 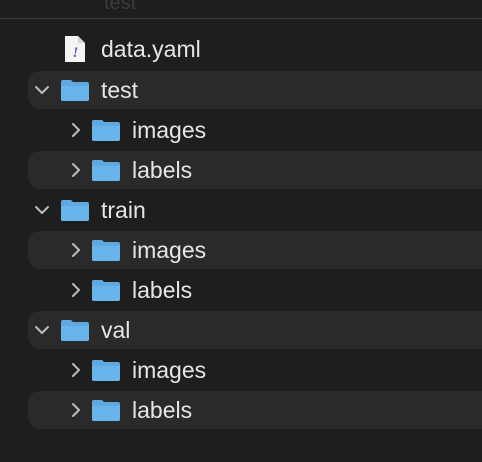 What do you see at coordinates (255, 90) in the screenshot?
I see `folder-row-test: test` at bounding box center [255, 90].